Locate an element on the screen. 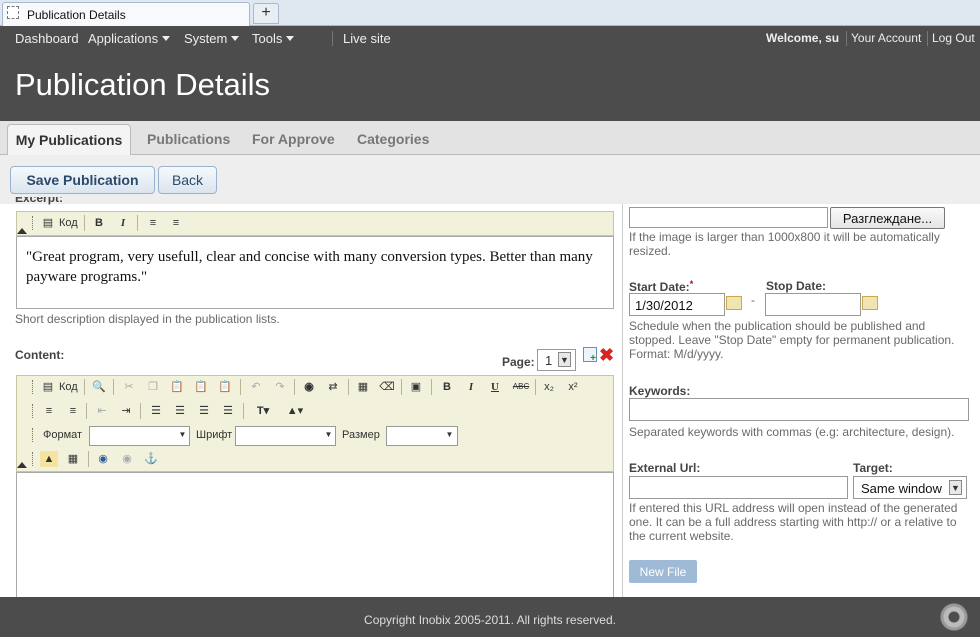 The image size is (980, 637). image-file-input is located at coordinates (728, 217).